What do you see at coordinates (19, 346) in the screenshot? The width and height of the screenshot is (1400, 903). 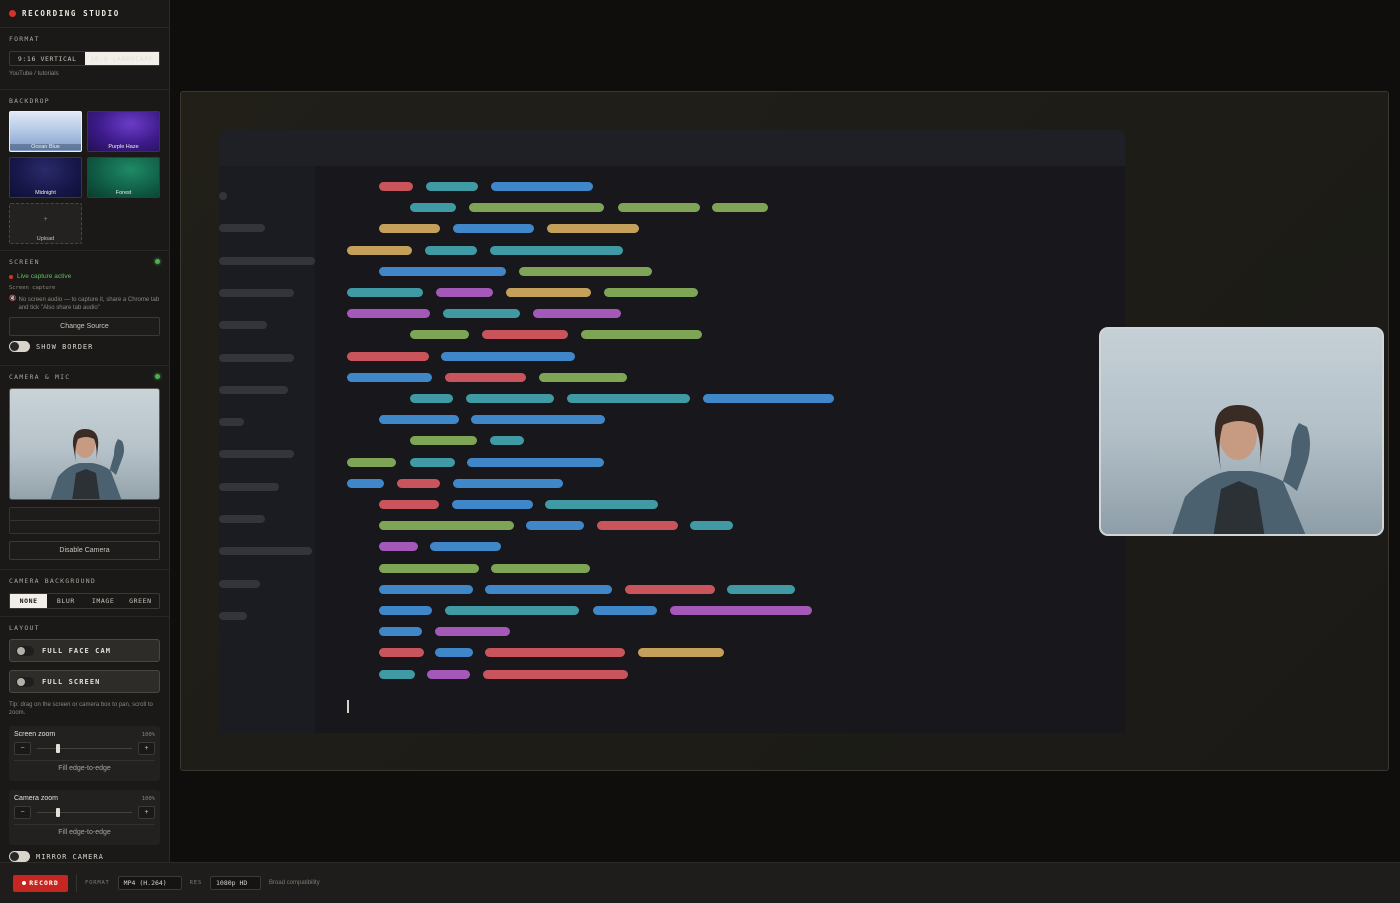 I see `show-border-toggle` at bounding box center [19, 346].